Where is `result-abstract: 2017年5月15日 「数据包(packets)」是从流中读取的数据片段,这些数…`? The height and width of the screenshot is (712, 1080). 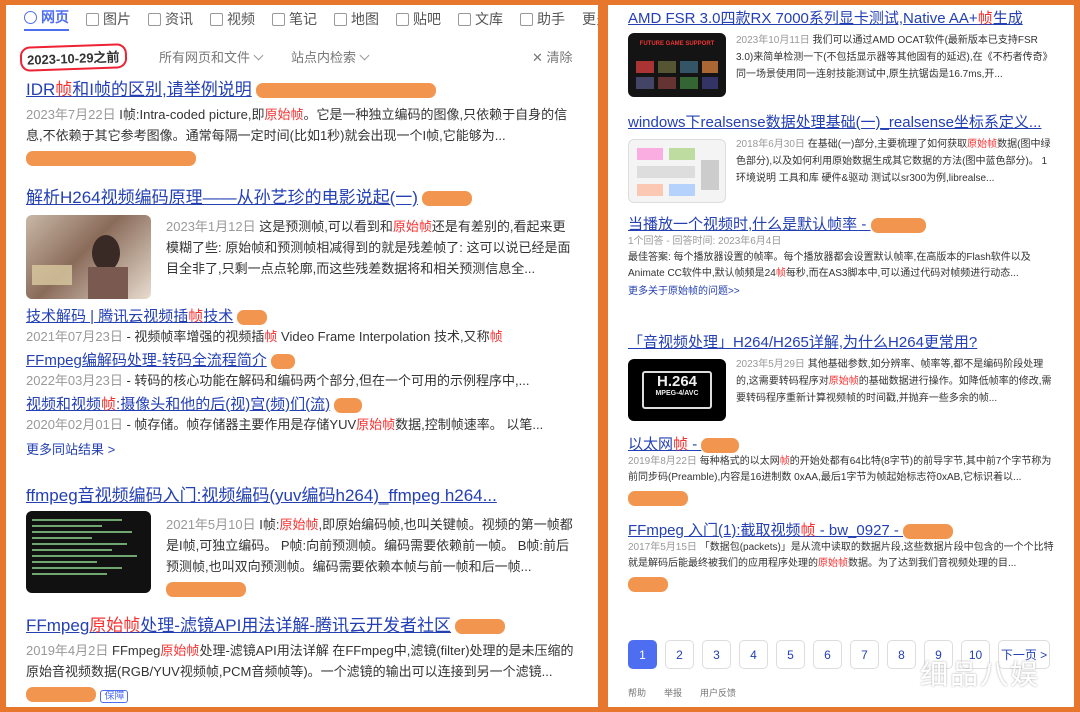 result-abstract: 2017年5月15日 「数据包(packets)」是从流中读取的数据片段,这些数… is located at coordinates (841, 555).